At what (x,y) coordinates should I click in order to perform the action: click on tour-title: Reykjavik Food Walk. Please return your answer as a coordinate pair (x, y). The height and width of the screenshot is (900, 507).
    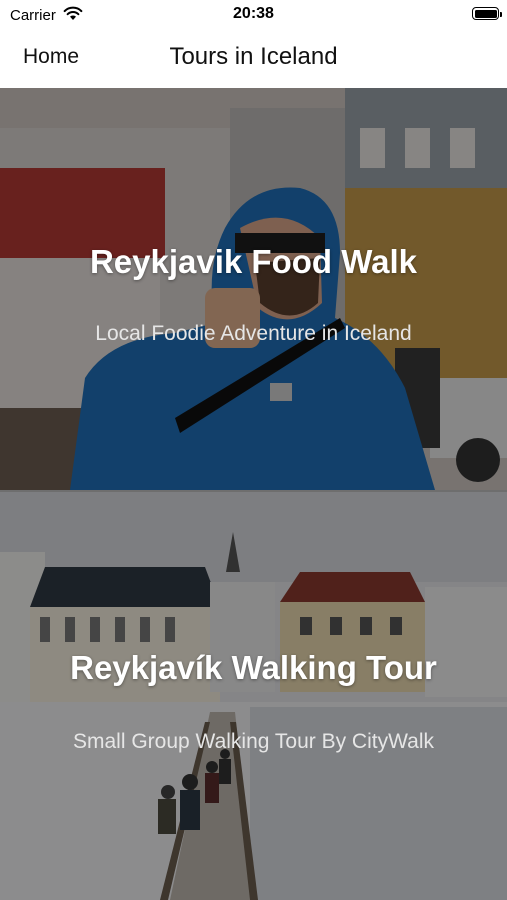
    Looking at the image, I should click on (253, 261).